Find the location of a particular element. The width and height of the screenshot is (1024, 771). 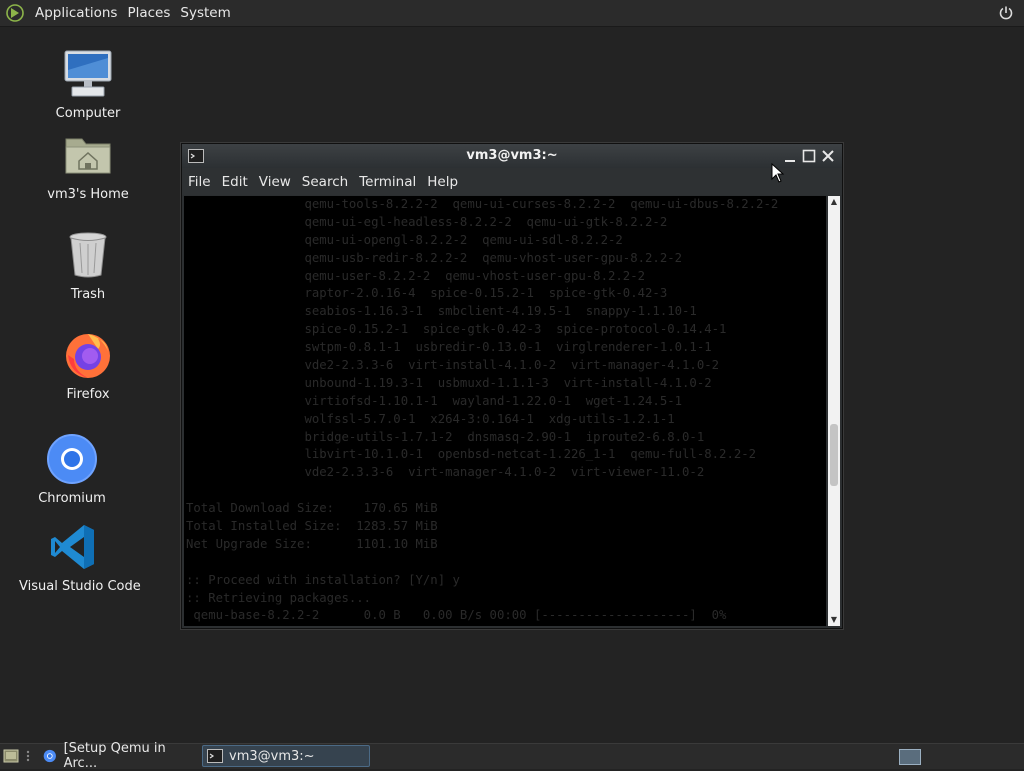

workspace-switcher is located at coordinates (910, 757).